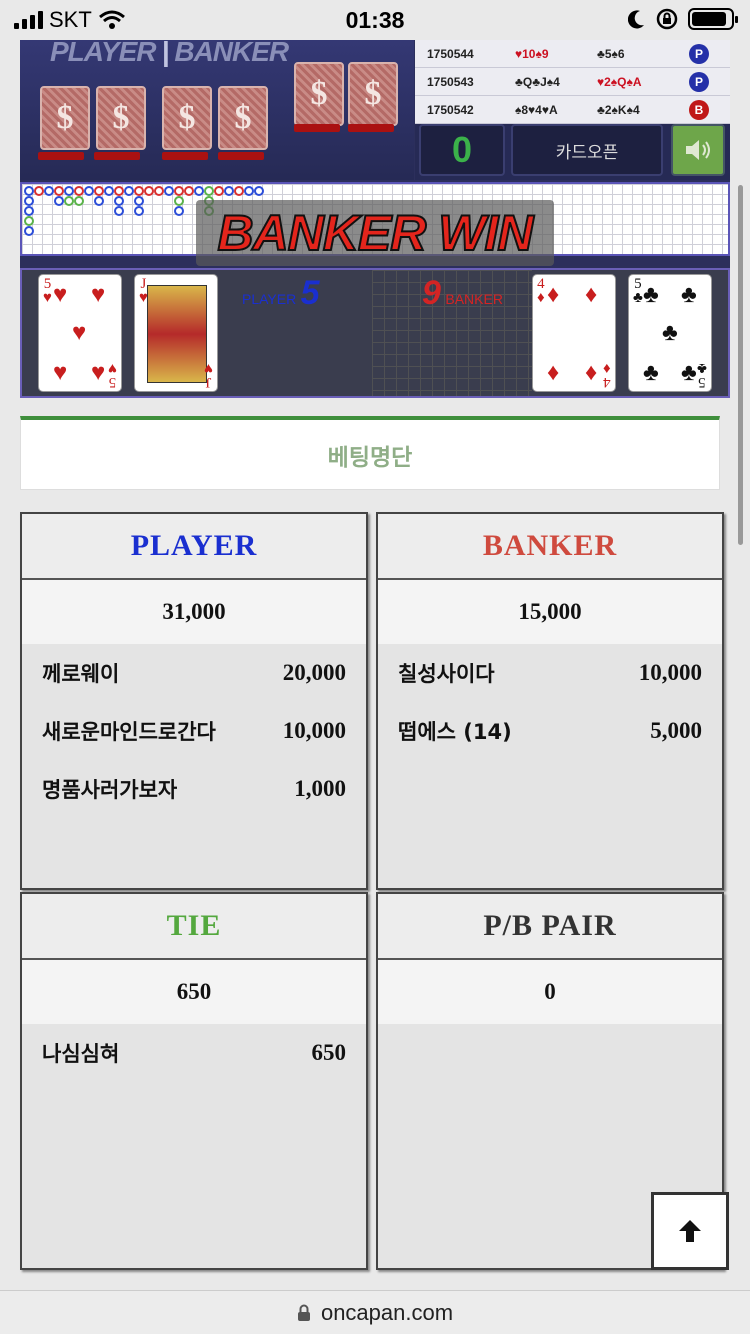  What do you see at coordinates (194, 927) in the screenshot?
I see `tie-bet-title: TIE` at bounding box center [194, 927].